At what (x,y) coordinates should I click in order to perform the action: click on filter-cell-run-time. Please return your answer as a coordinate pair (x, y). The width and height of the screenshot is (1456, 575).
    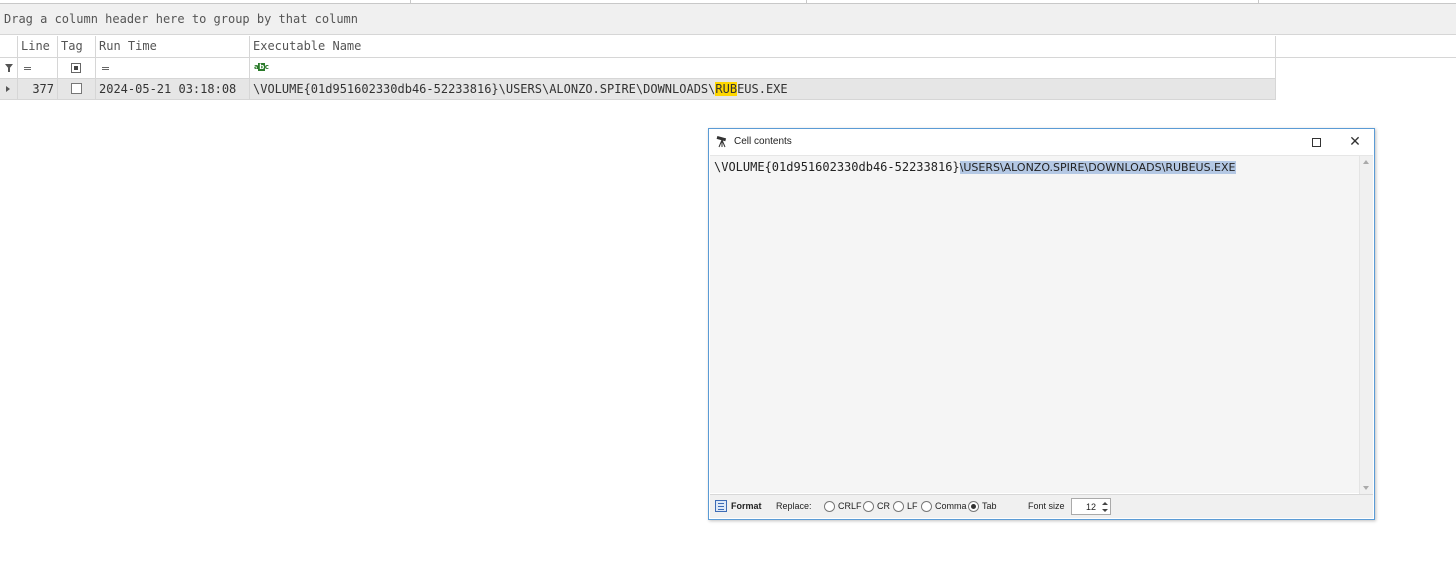
    Looking at the image, I should click on (173, 68).